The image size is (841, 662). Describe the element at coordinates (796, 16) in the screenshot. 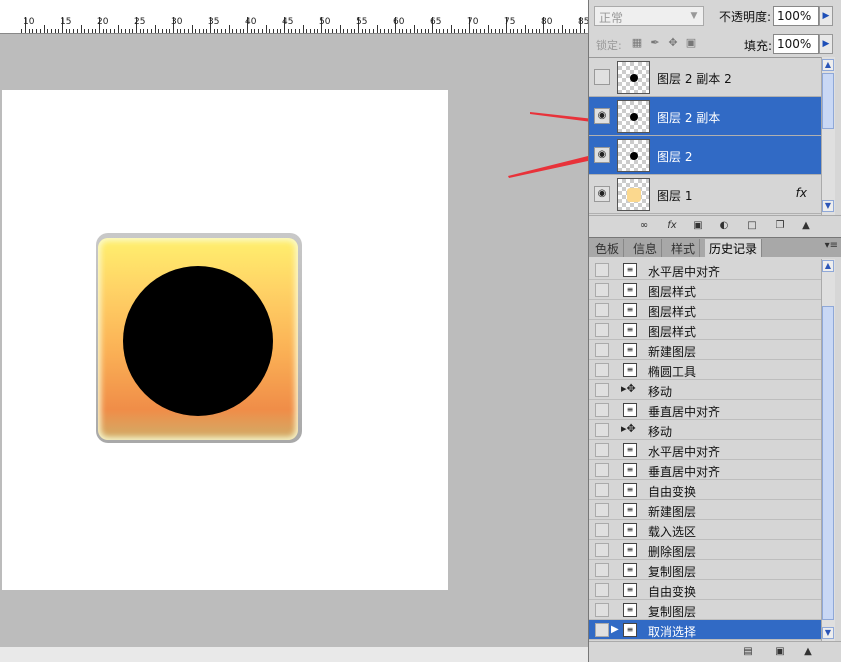

I see `opacity-input: 100%` at that location.